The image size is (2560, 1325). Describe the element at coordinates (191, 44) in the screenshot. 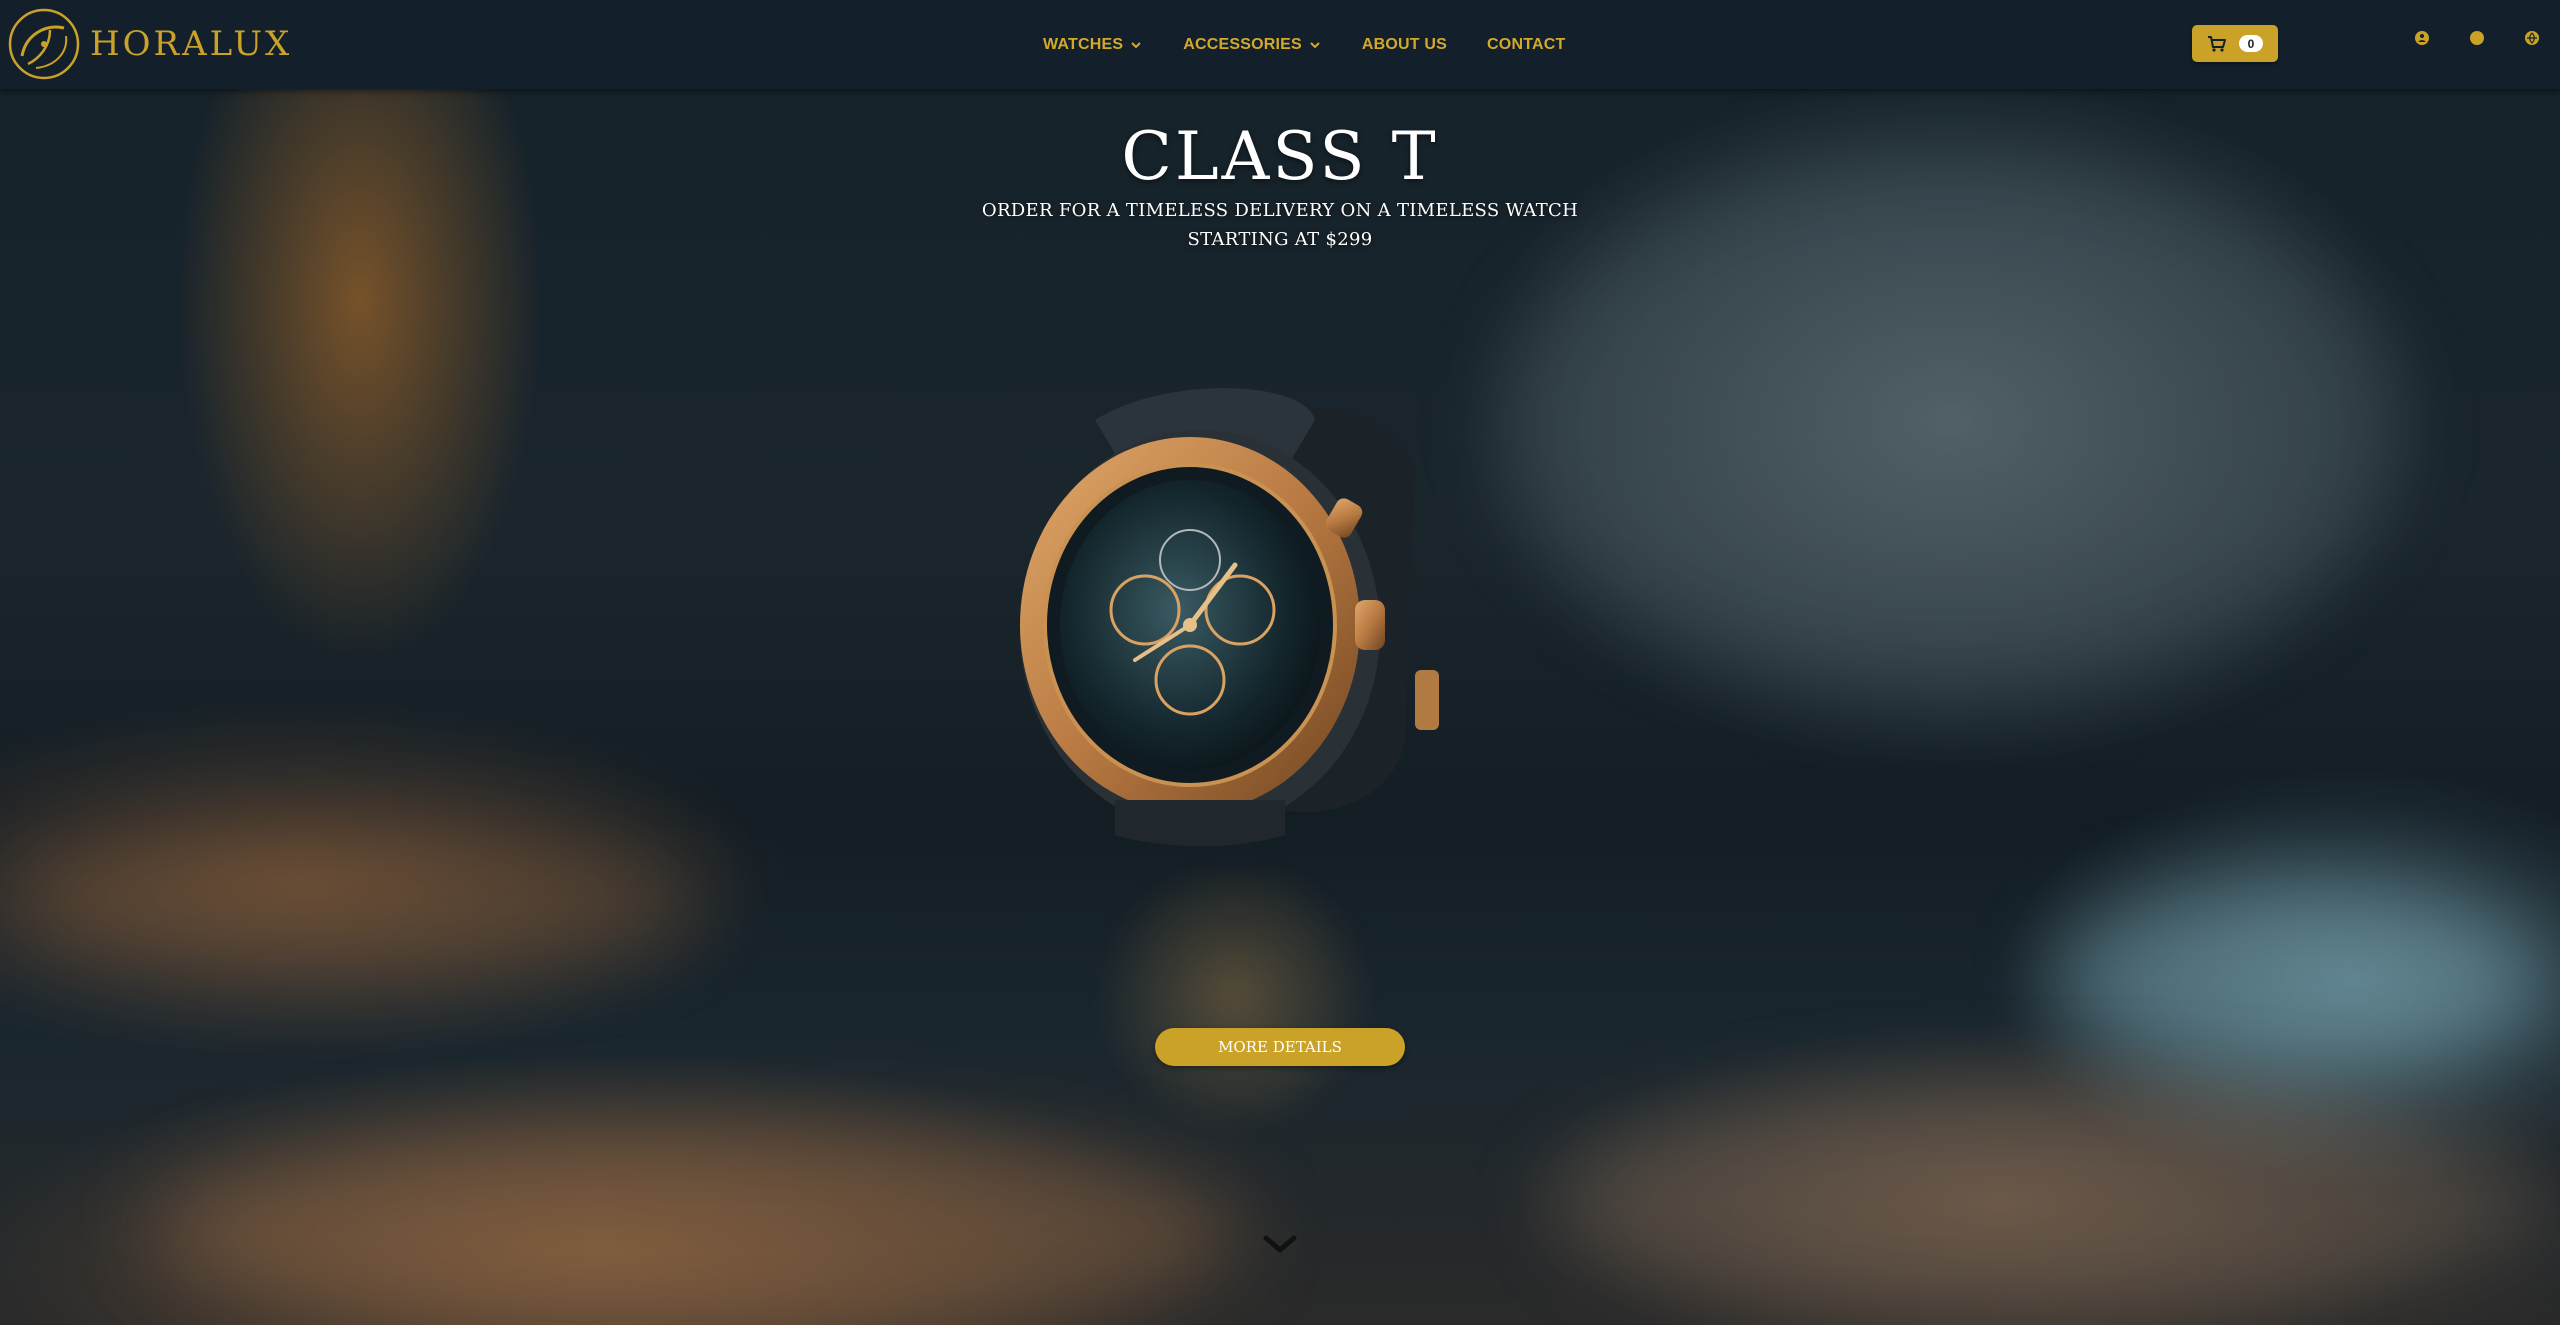

I see `brand-name: HORALUX` at that location.